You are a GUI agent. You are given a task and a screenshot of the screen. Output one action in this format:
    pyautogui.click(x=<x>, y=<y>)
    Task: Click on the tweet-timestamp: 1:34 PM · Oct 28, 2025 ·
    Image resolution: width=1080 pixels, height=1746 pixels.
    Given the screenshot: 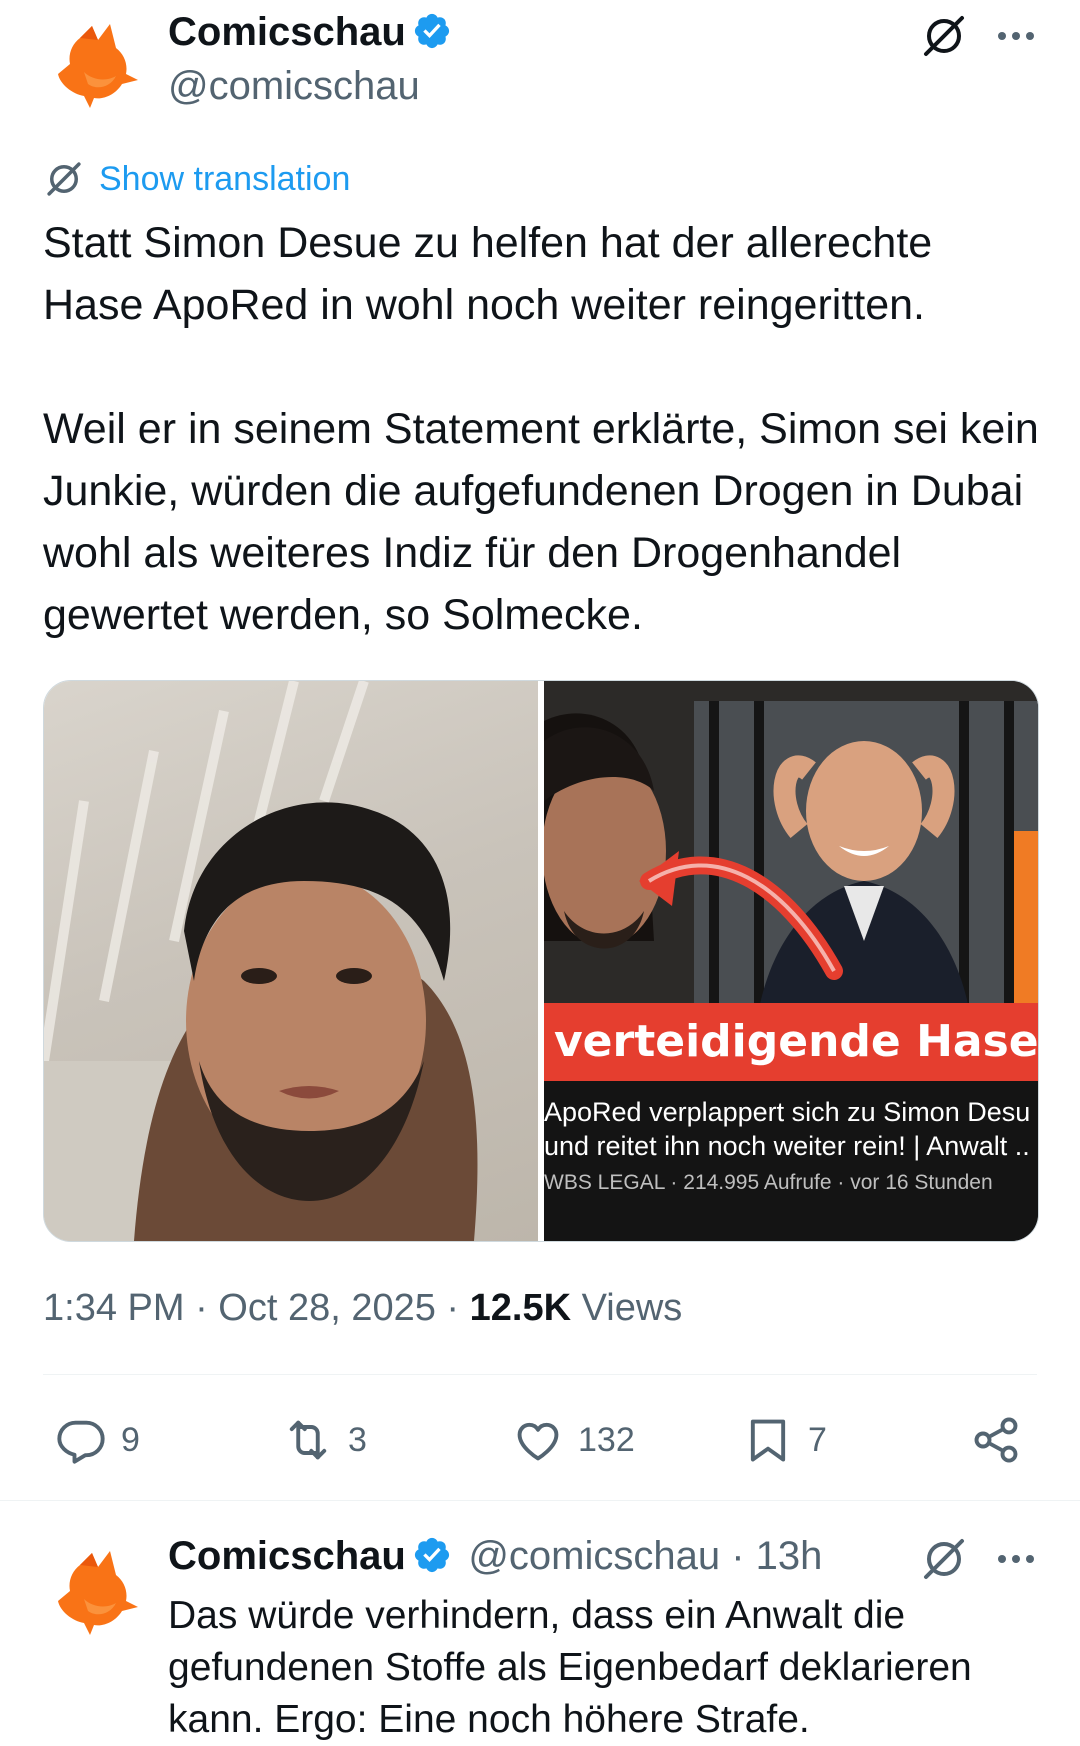 What is the action you would take?
    pyautogui.click(x=256, y=1308)
    